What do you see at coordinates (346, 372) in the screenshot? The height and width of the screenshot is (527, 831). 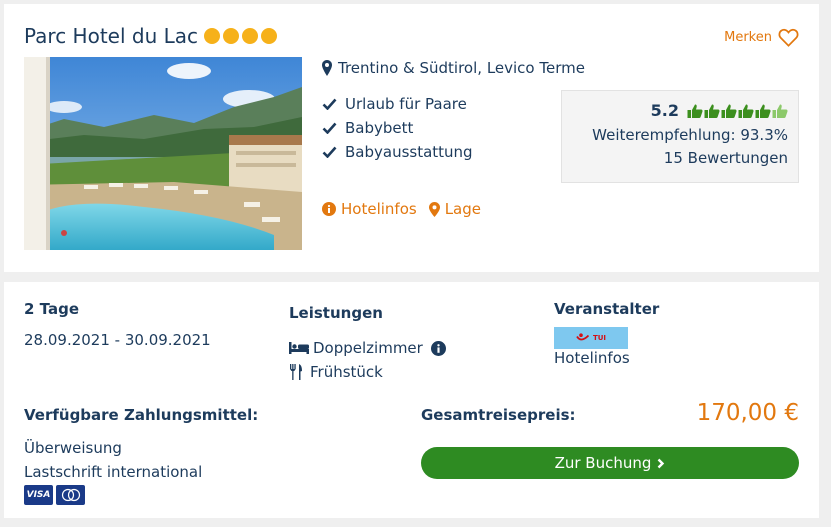 I see `board-label: Frühstück` at bounding box center [346, 372].